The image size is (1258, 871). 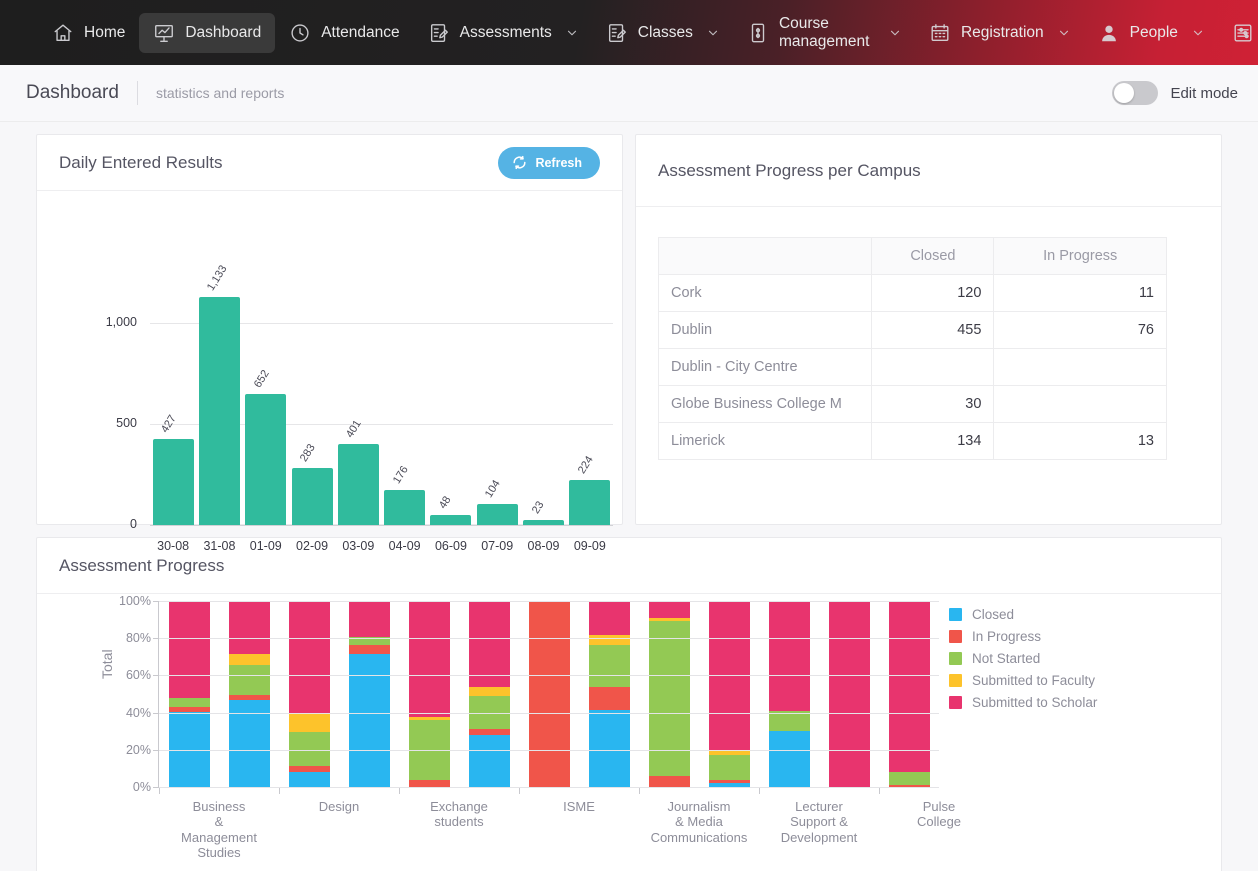 I want to click on nav-item-attendance: Attendance, so click(x=344, y=33).